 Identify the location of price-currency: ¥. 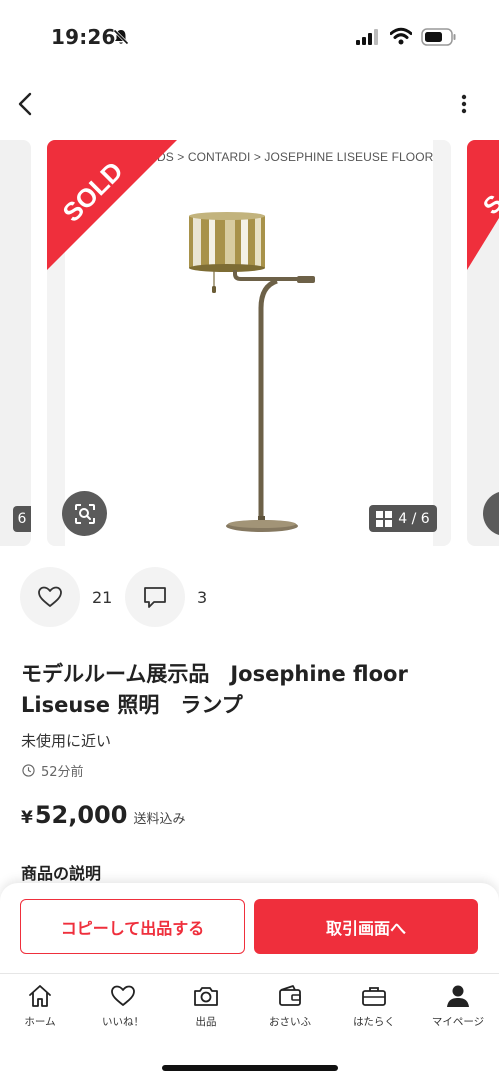
(27, 818).